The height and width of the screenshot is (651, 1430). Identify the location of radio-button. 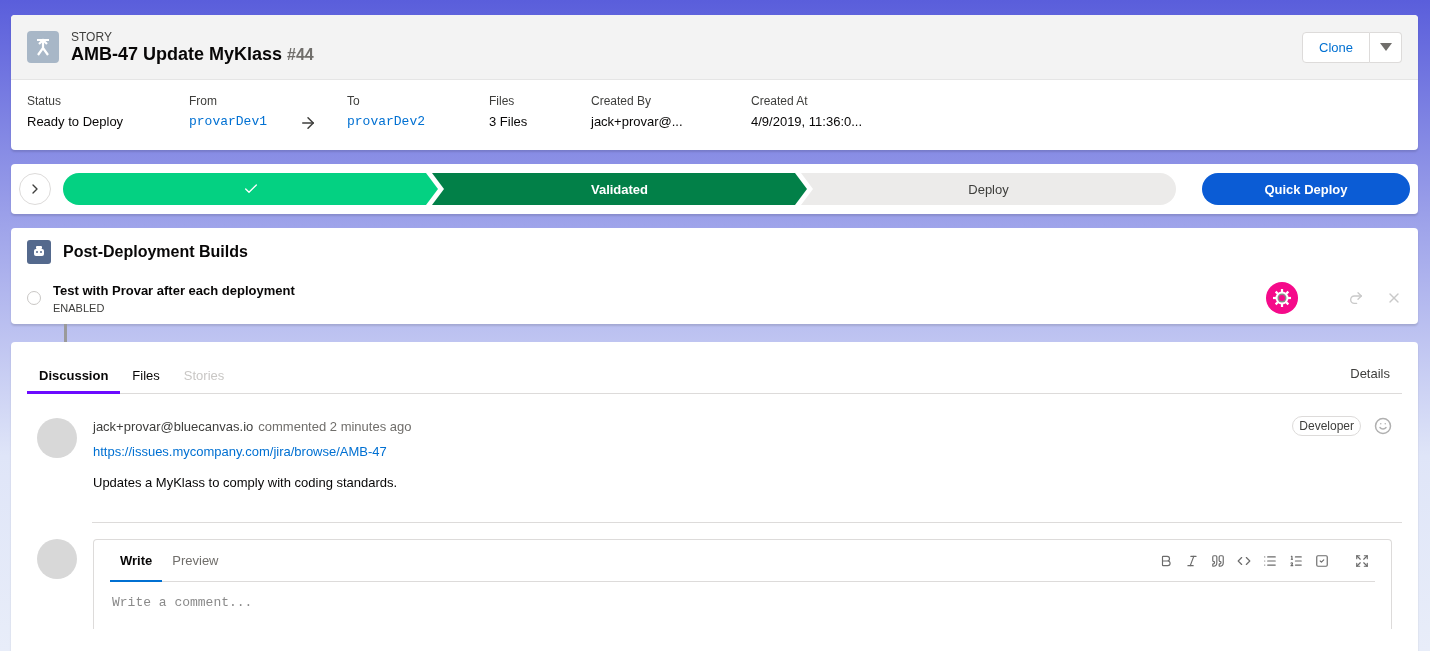
(34, 298).